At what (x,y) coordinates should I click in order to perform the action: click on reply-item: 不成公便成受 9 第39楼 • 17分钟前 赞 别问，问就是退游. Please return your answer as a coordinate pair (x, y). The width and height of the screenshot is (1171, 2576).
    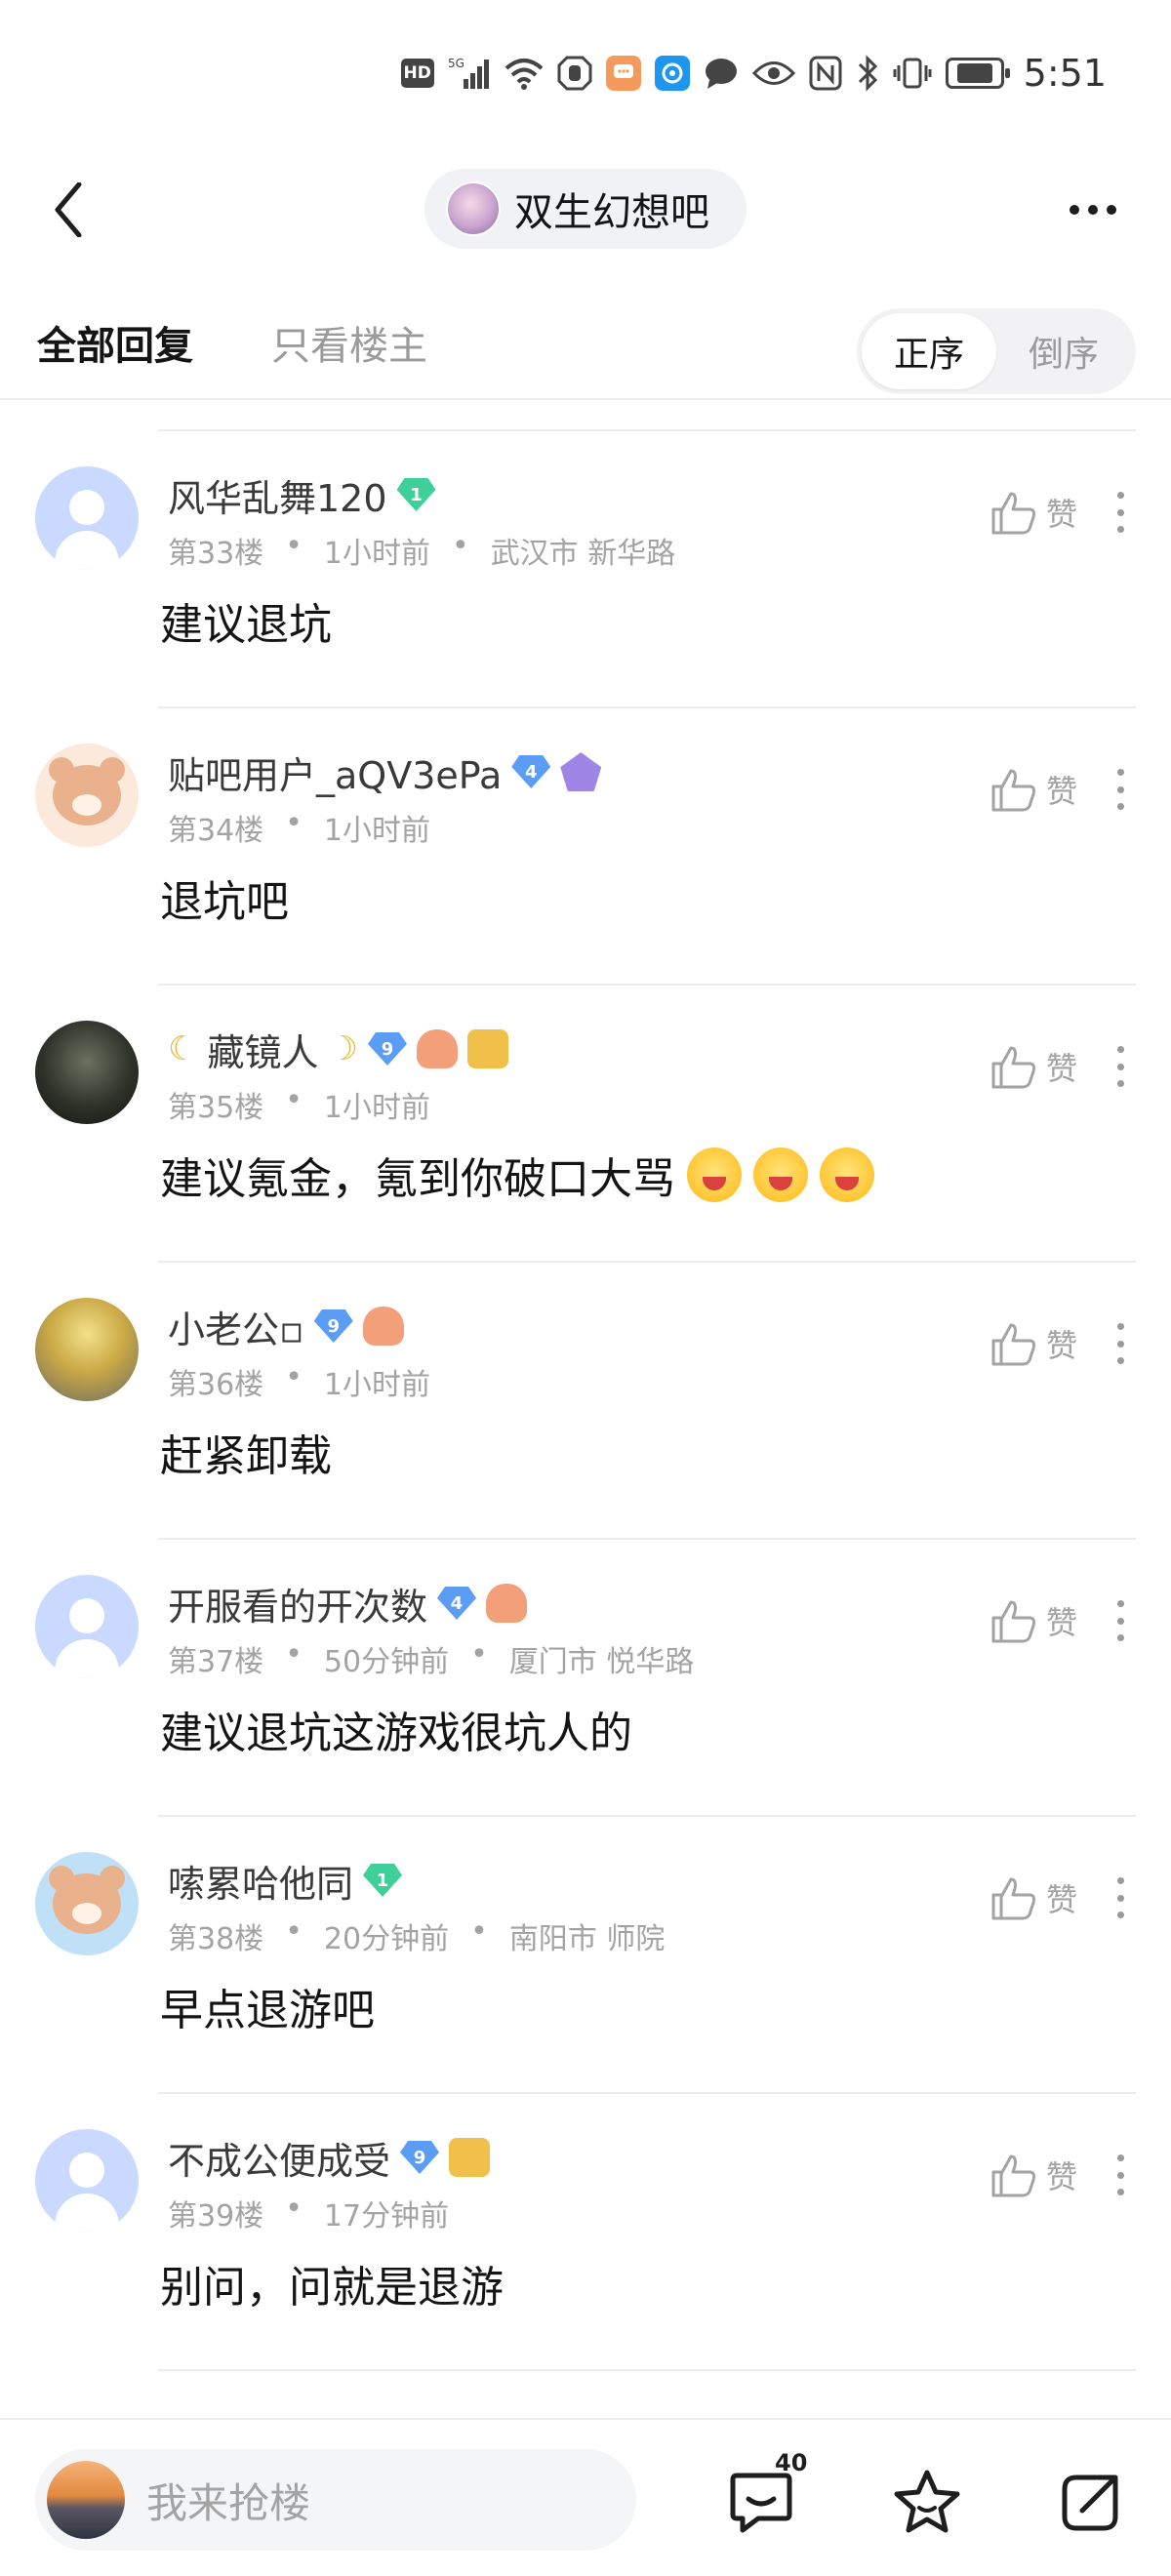
    Looking at the image, I should click on (585, 2232).